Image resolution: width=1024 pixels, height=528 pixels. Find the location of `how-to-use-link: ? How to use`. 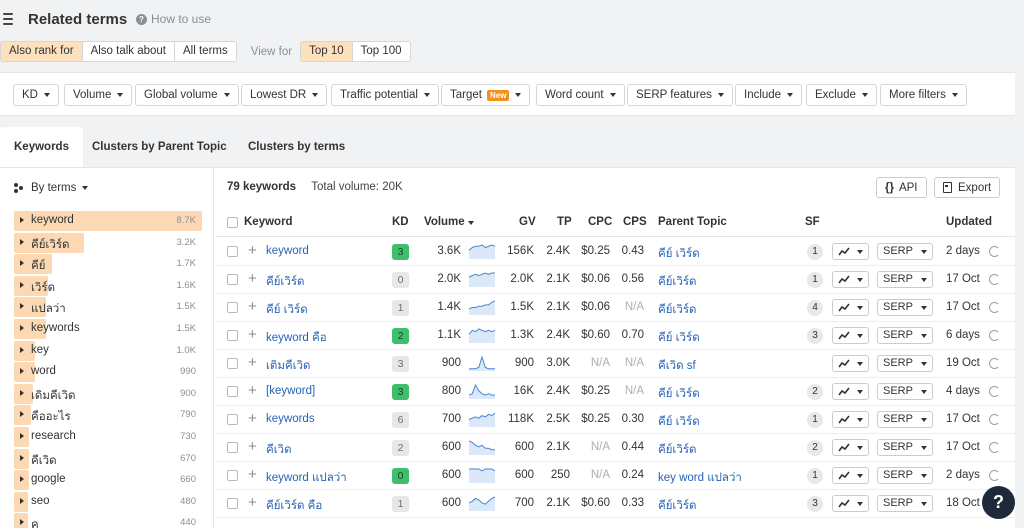

how-to-use-link: ? How to use is located at coordinates (173, 19).